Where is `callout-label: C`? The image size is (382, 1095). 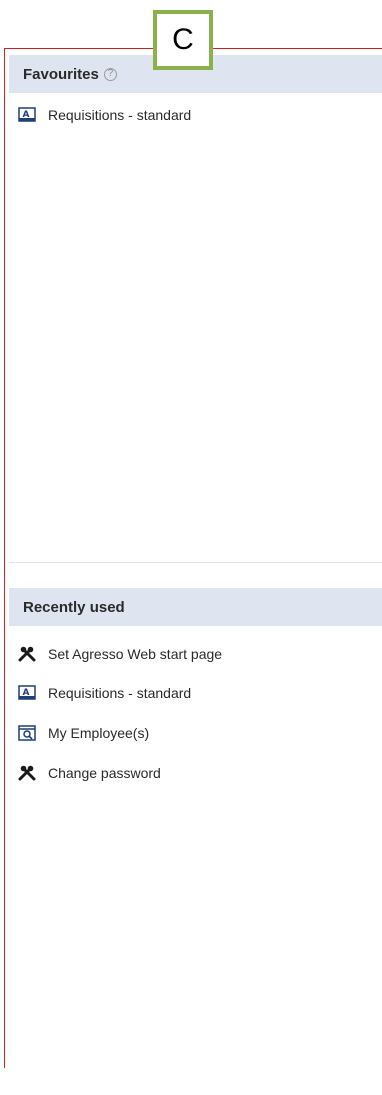
callout-label: C is located at coordinates (183, 39).